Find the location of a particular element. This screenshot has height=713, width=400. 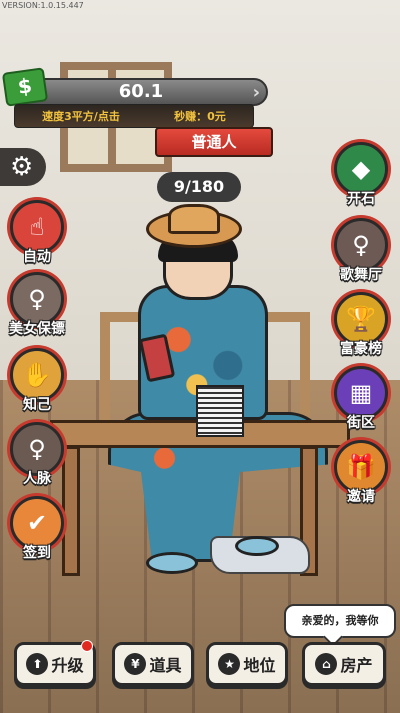

rich-list-button: 🏆 富豪榜 is located at coordinates (361, 325).